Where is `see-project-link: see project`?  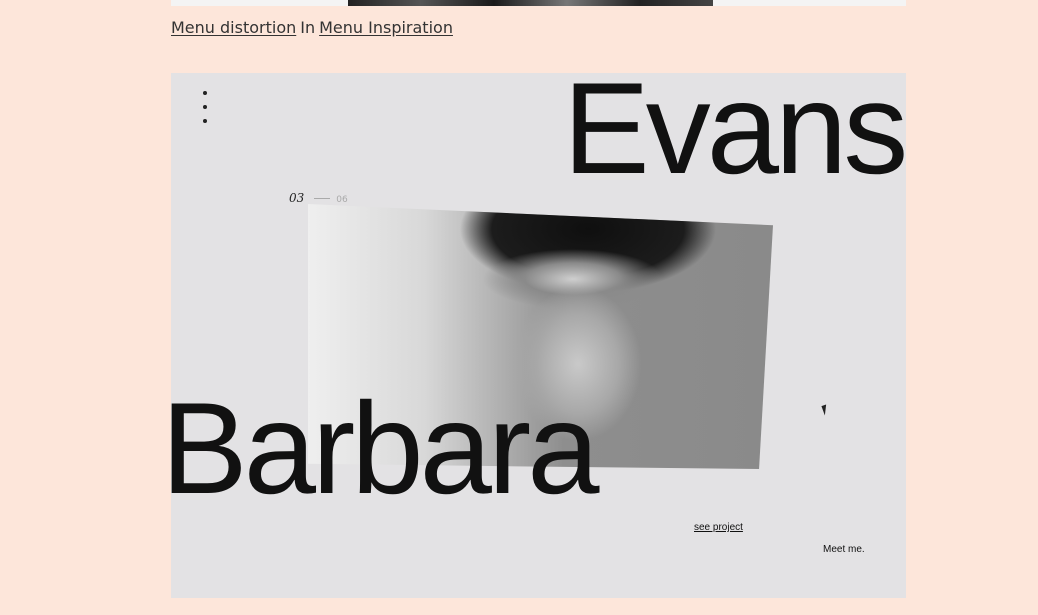 see-project-link: see project is located at coordinates (718, 527).